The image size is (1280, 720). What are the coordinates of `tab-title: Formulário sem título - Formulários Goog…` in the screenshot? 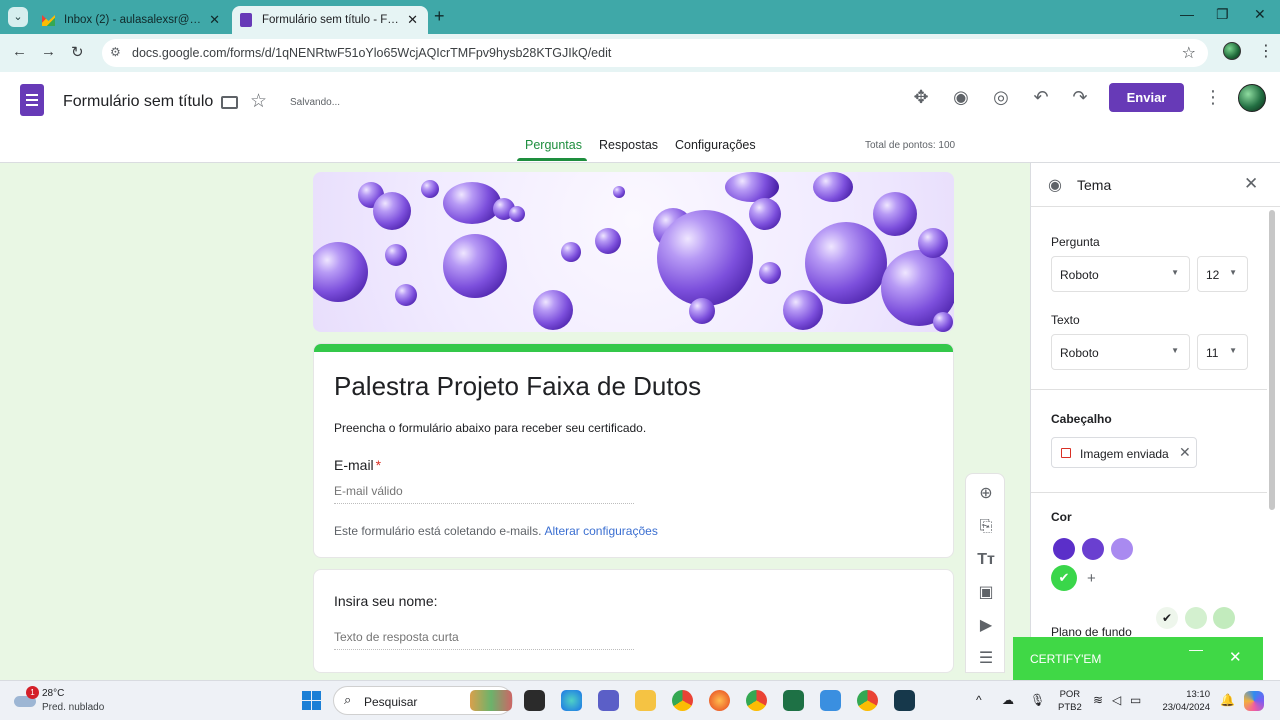 It's located at (332, 20).